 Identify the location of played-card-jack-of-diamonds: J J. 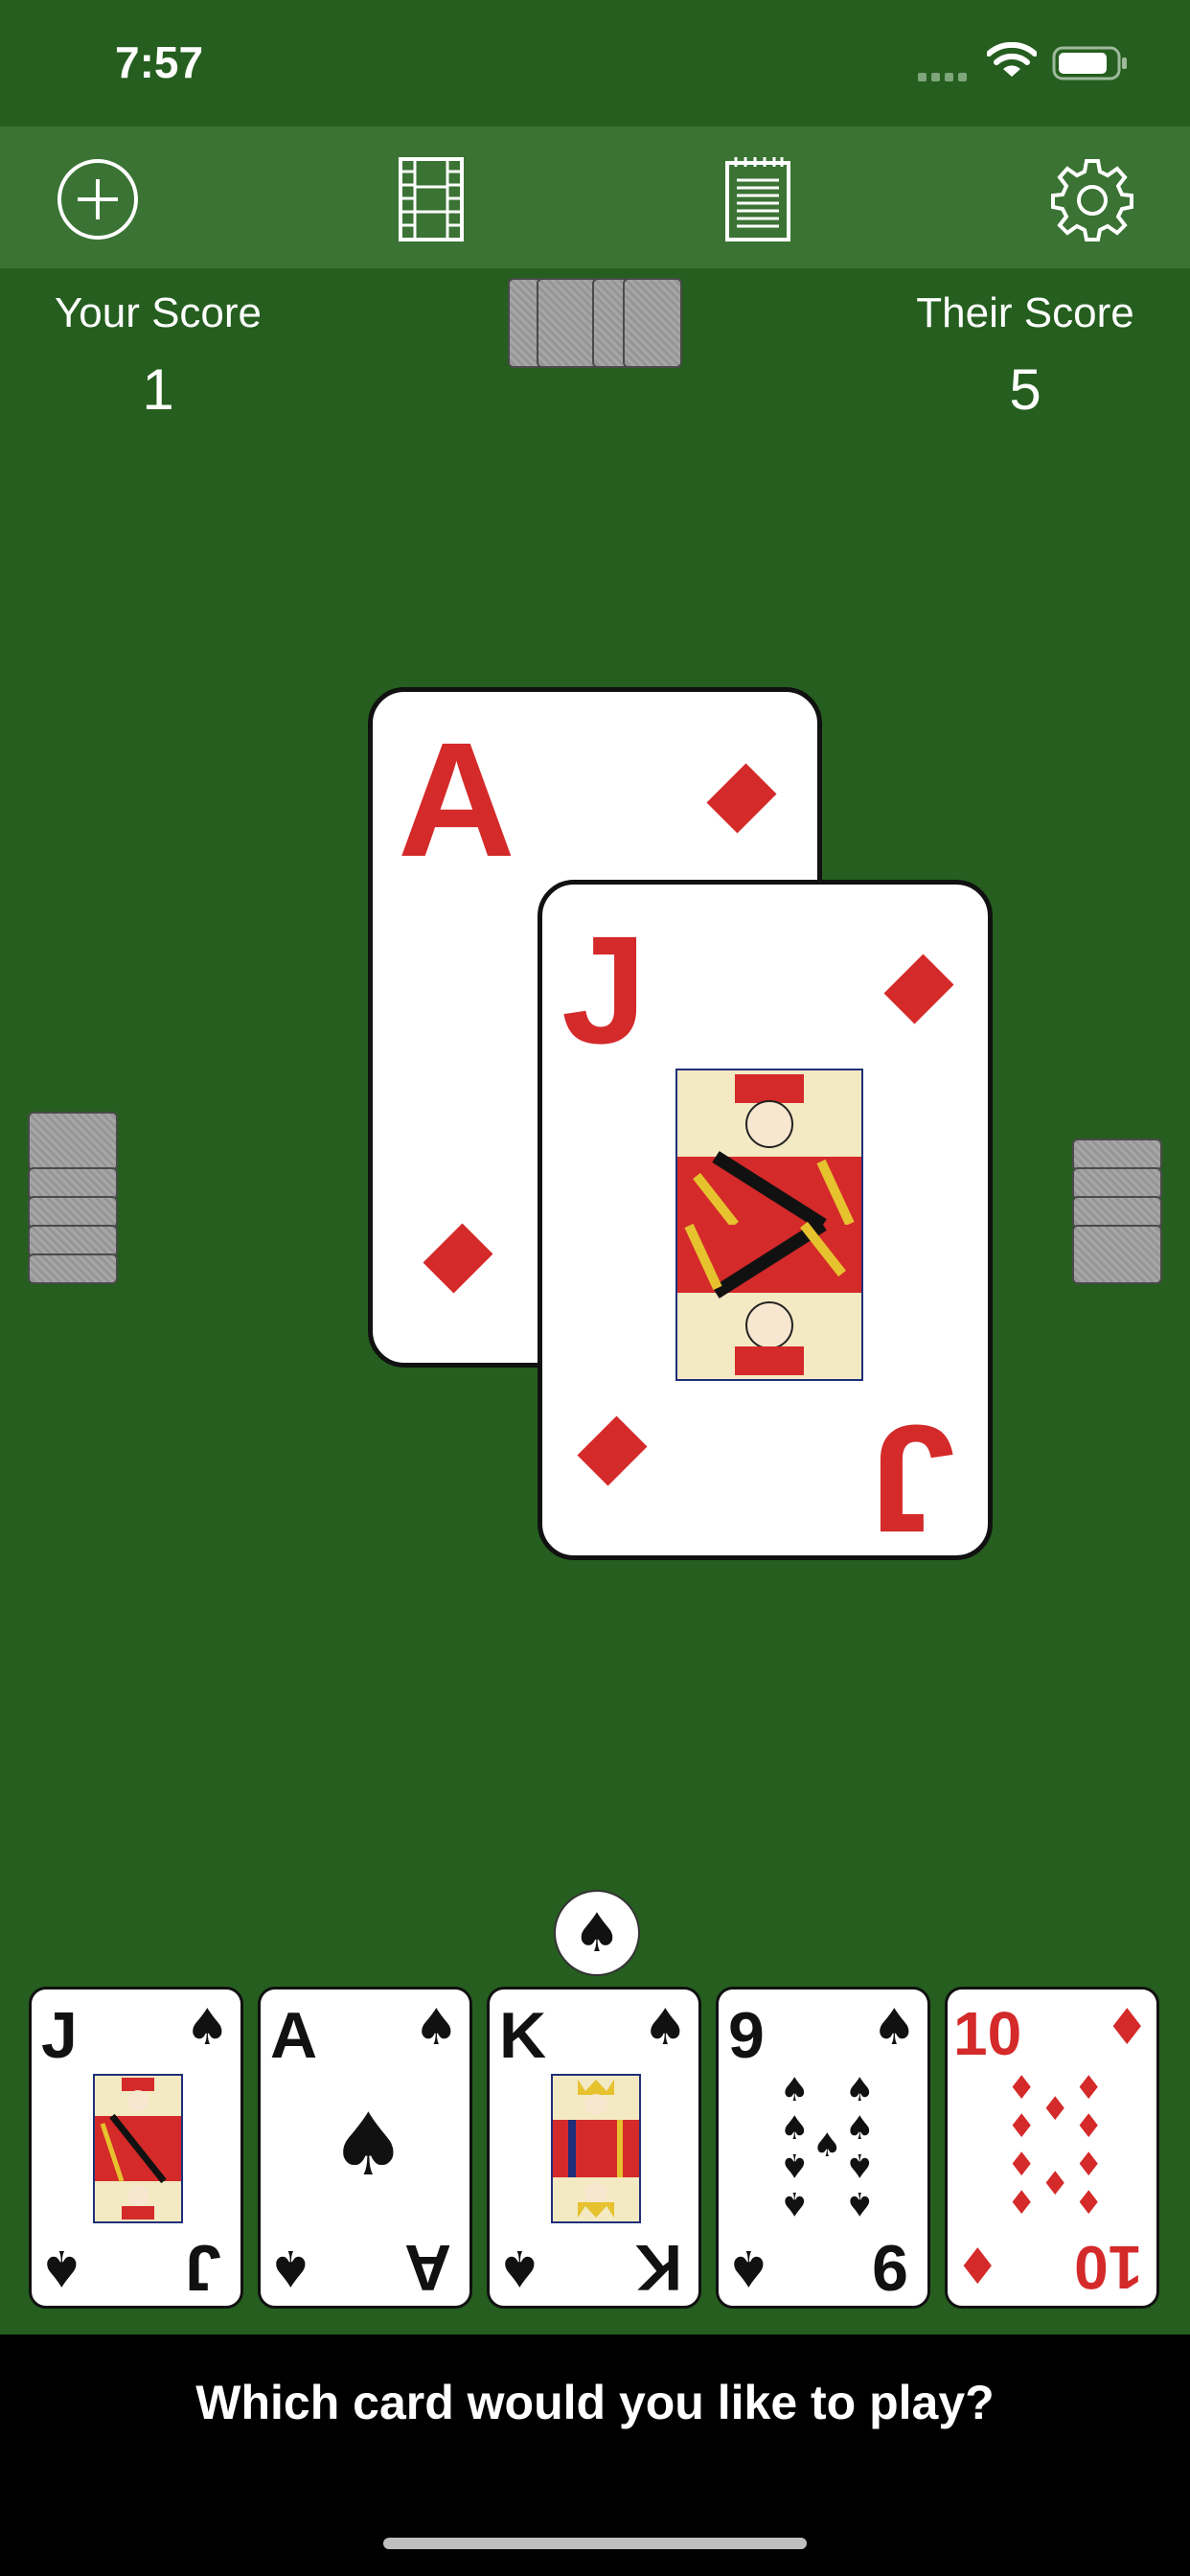
(765, 1222).